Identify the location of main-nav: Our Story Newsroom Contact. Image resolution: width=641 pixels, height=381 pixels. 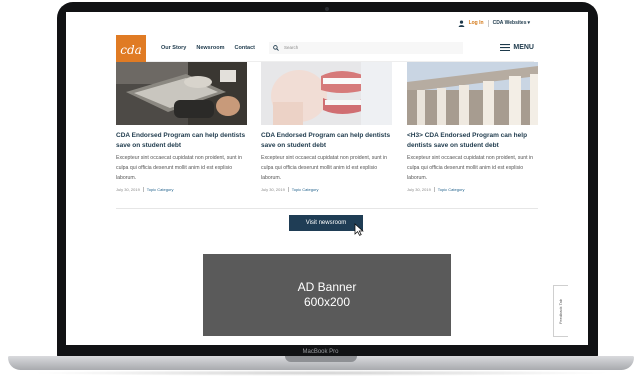
(208, 48).